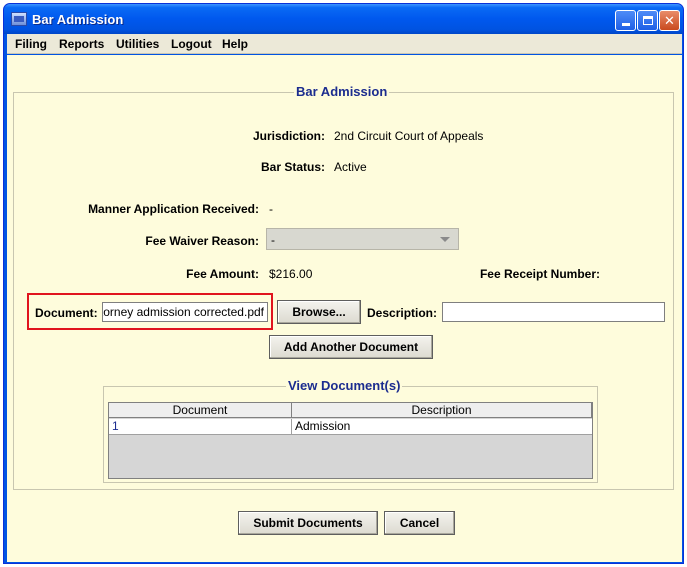 Image resolution: width=687 pixels, height=567 pixels. I want to click on submit-documents-button: Submit Documents, so click(308, 523).